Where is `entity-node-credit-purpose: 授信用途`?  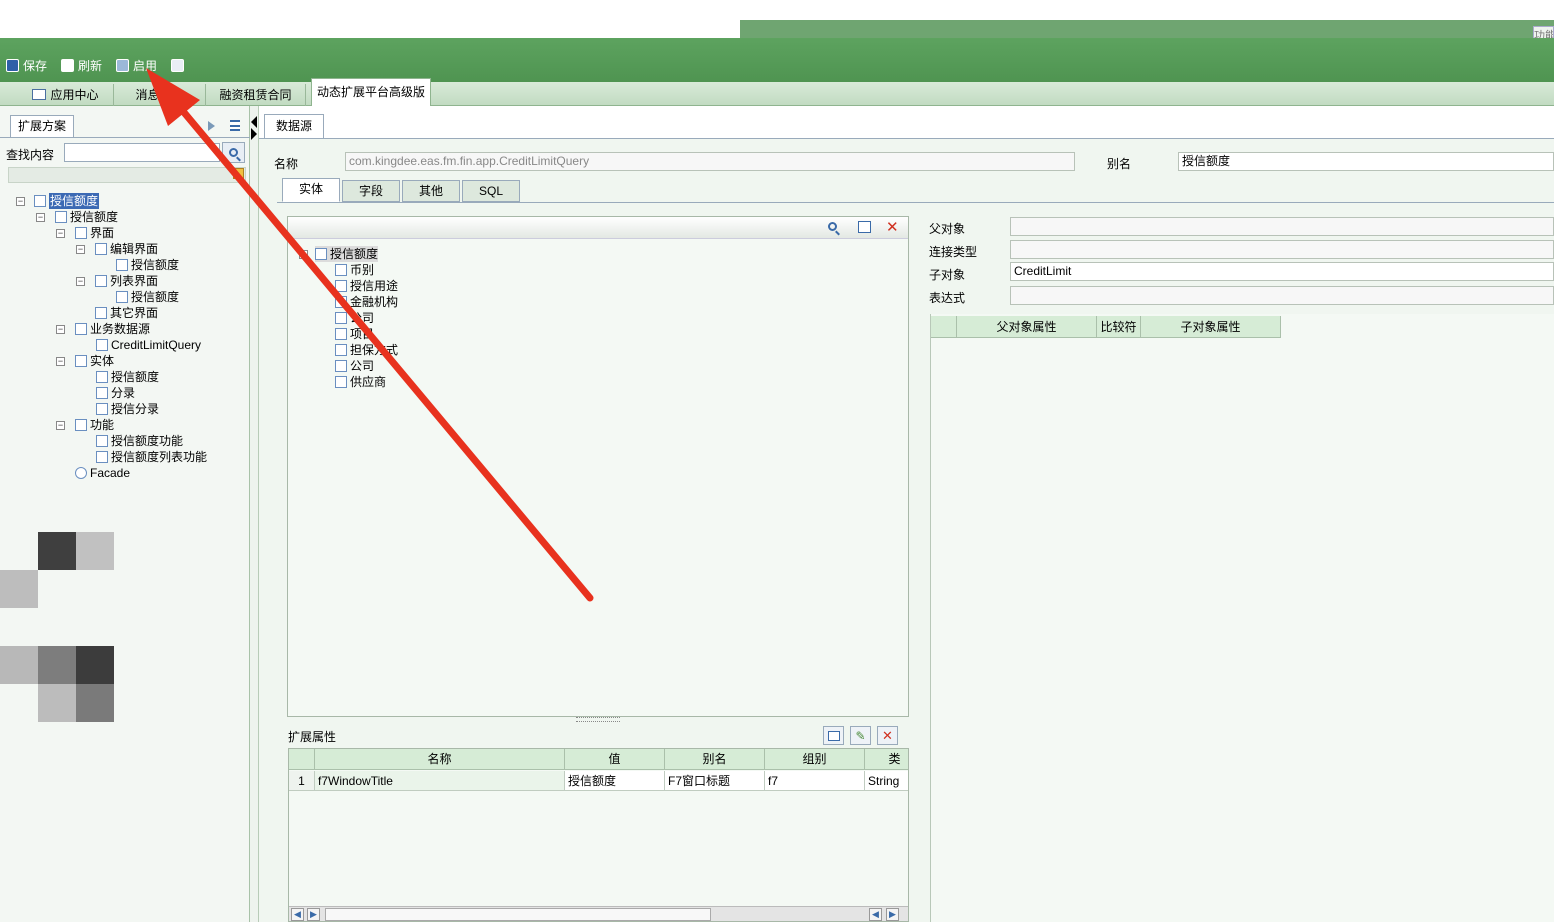 entity-node-credit-purpose: 授信用途 is located at coordinates (366, 286).